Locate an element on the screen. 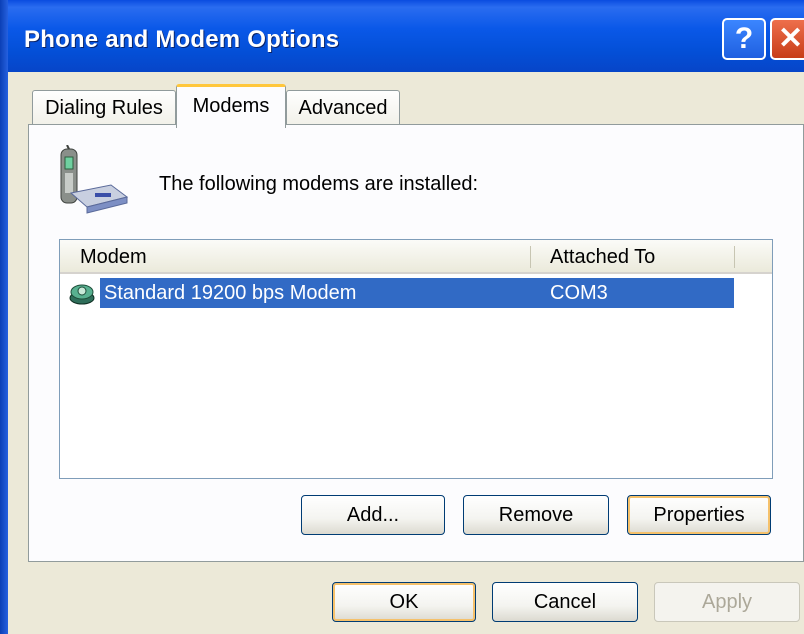 Image resolution: width=804 pixels, height=634 pixels. cell-attached-to: COM3 is located at coordinates (579, 293).